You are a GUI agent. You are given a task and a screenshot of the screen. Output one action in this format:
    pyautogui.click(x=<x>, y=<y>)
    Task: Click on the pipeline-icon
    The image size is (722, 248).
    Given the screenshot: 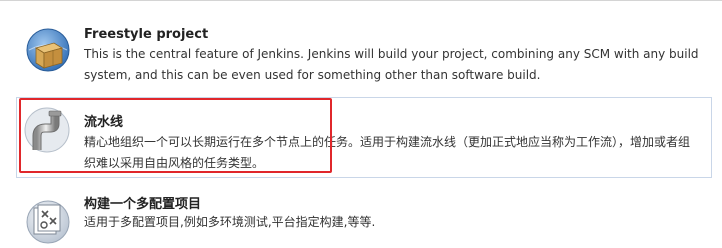 What is the action you would take?
    pyautogui.click(x=47, y=130)
    